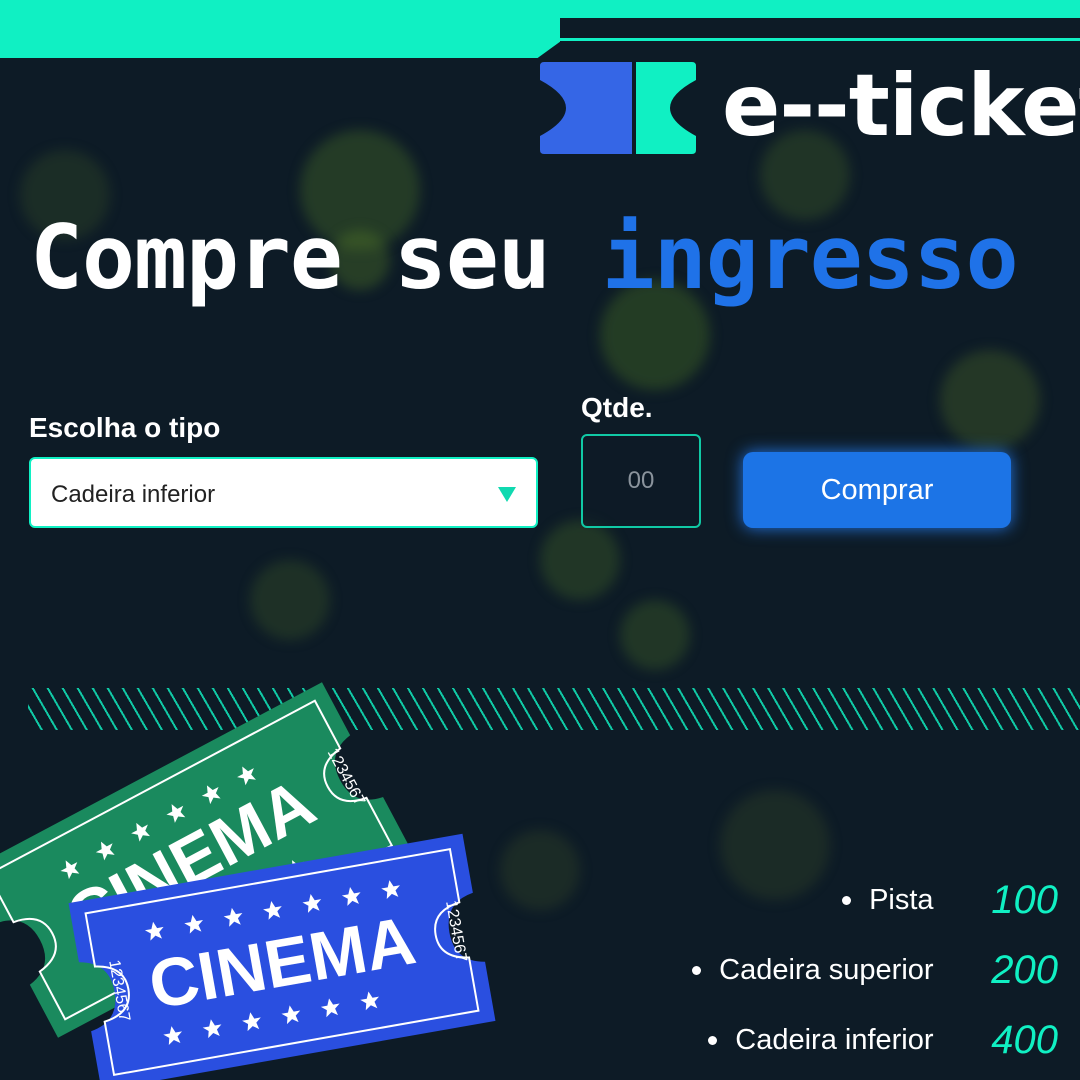  Describe the element at coordinates (877, 490) in the screenshot. I see `buy-button: Comprar` at that location.